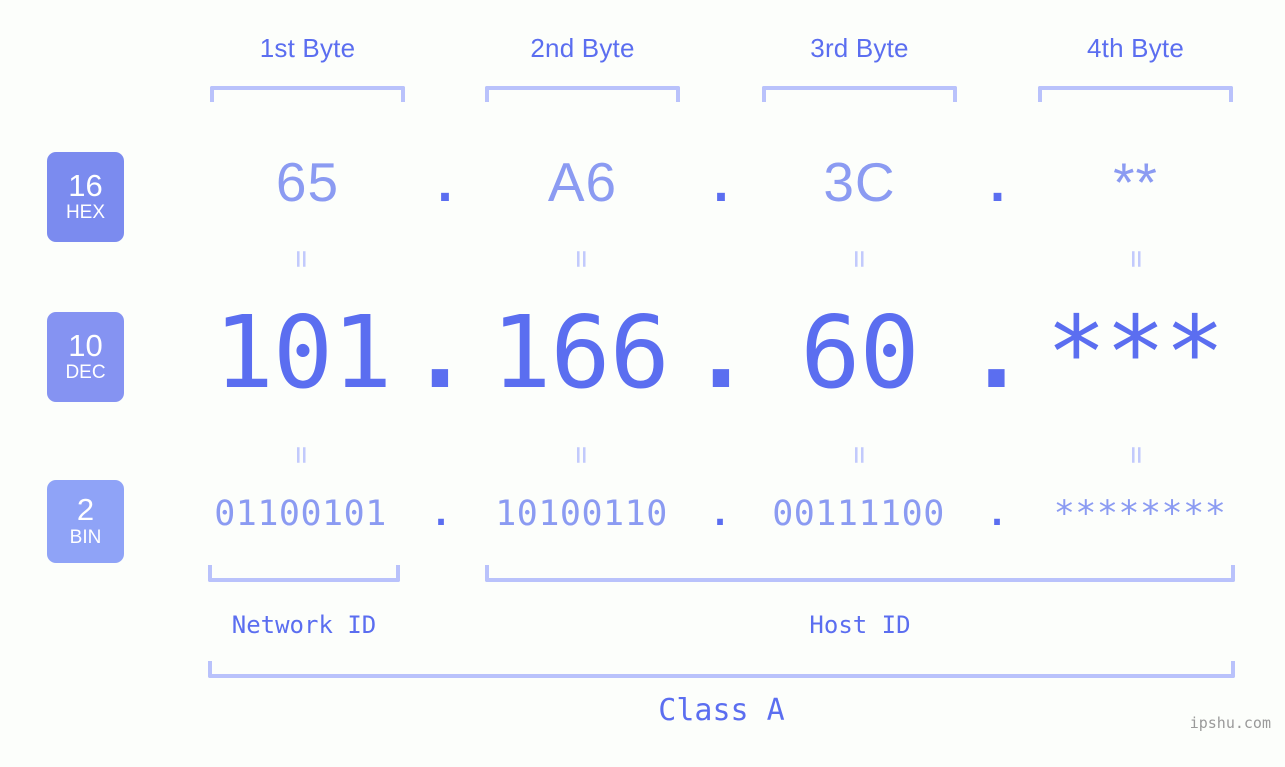  I want to click on bin-octet-1: 01100101, so click(300, 514).